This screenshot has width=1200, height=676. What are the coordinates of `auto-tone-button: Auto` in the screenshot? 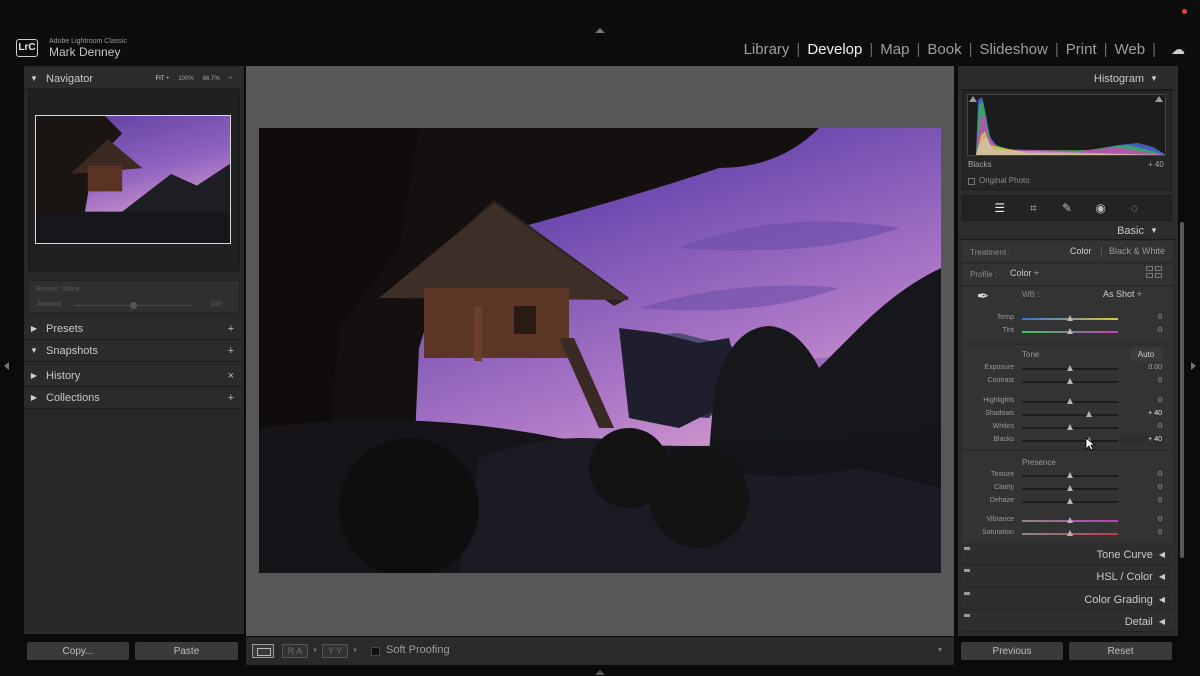 It's located at (1146, 354).